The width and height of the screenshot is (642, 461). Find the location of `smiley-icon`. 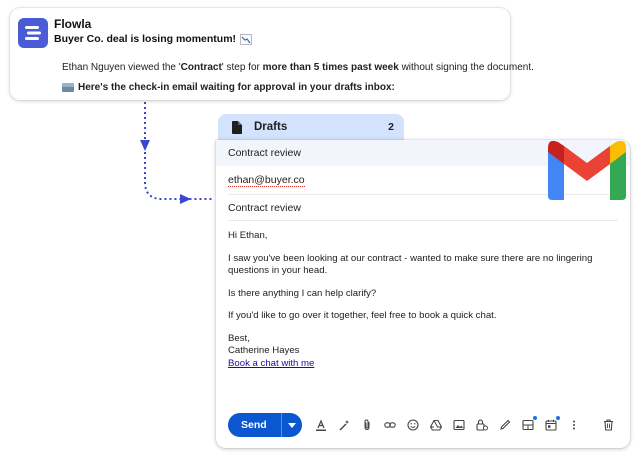

smiley-icon is located at coordinates (413, 425).